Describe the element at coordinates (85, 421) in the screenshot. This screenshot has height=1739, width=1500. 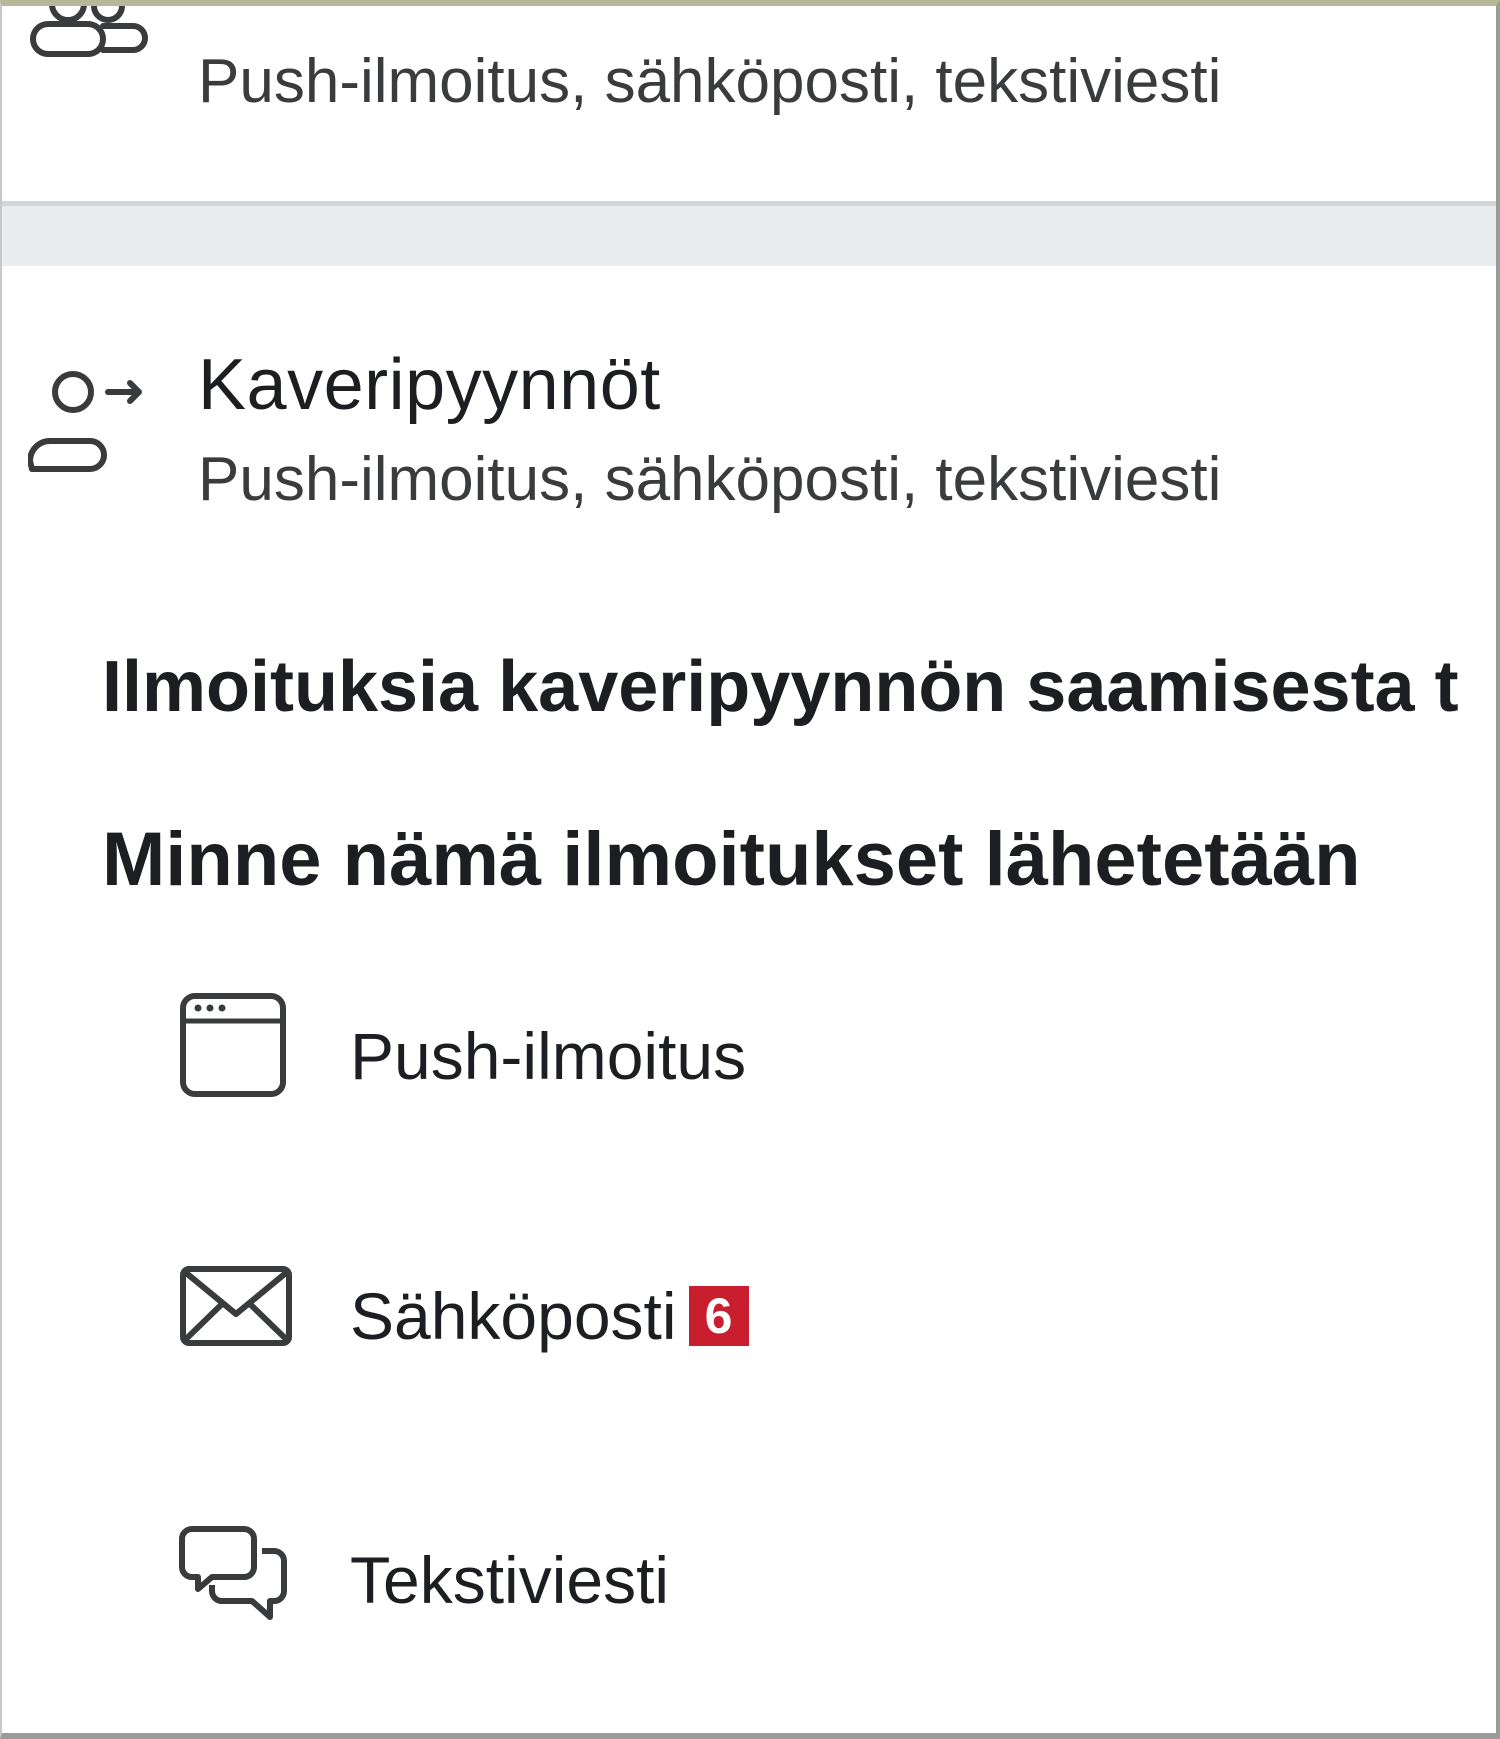
I see `friend-request-icon` at that location.